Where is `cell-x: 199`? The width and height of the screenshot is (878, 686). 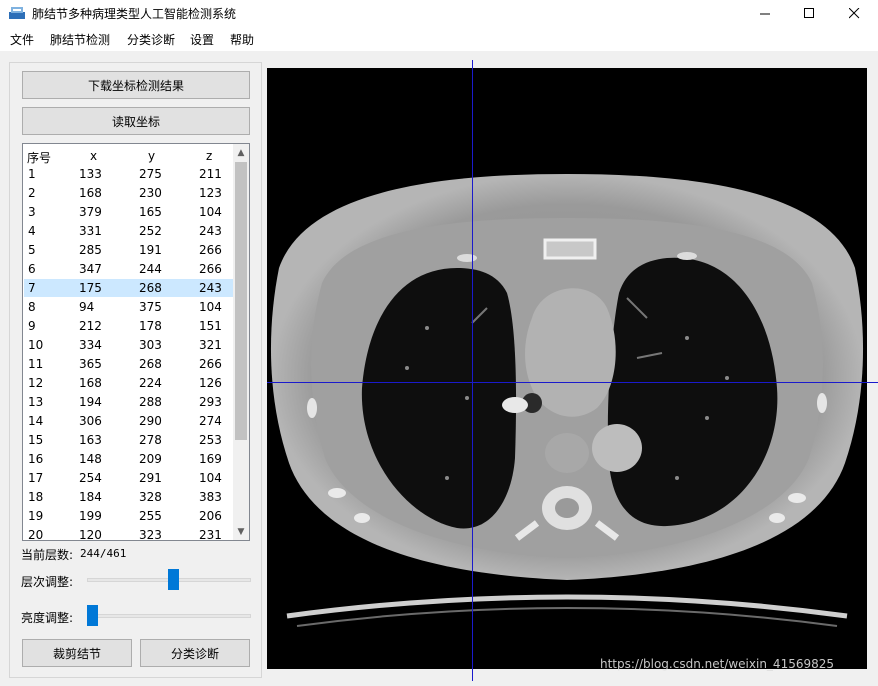
cell-x: 199 is located at coordinates (90, 516).